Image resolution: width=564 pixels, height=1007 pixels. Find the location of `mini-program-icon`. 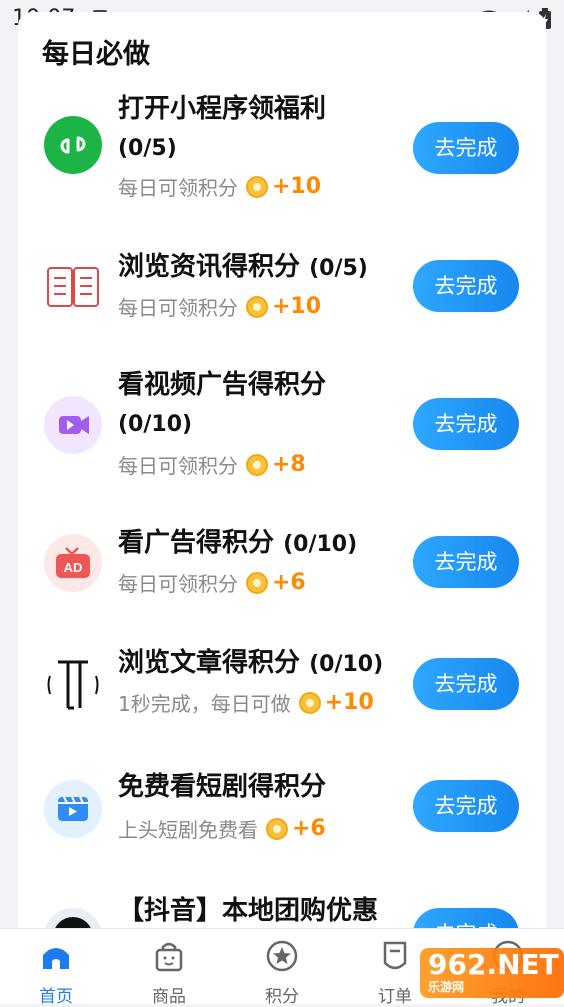

mini-program-icon is located at coordinates (73, 145).